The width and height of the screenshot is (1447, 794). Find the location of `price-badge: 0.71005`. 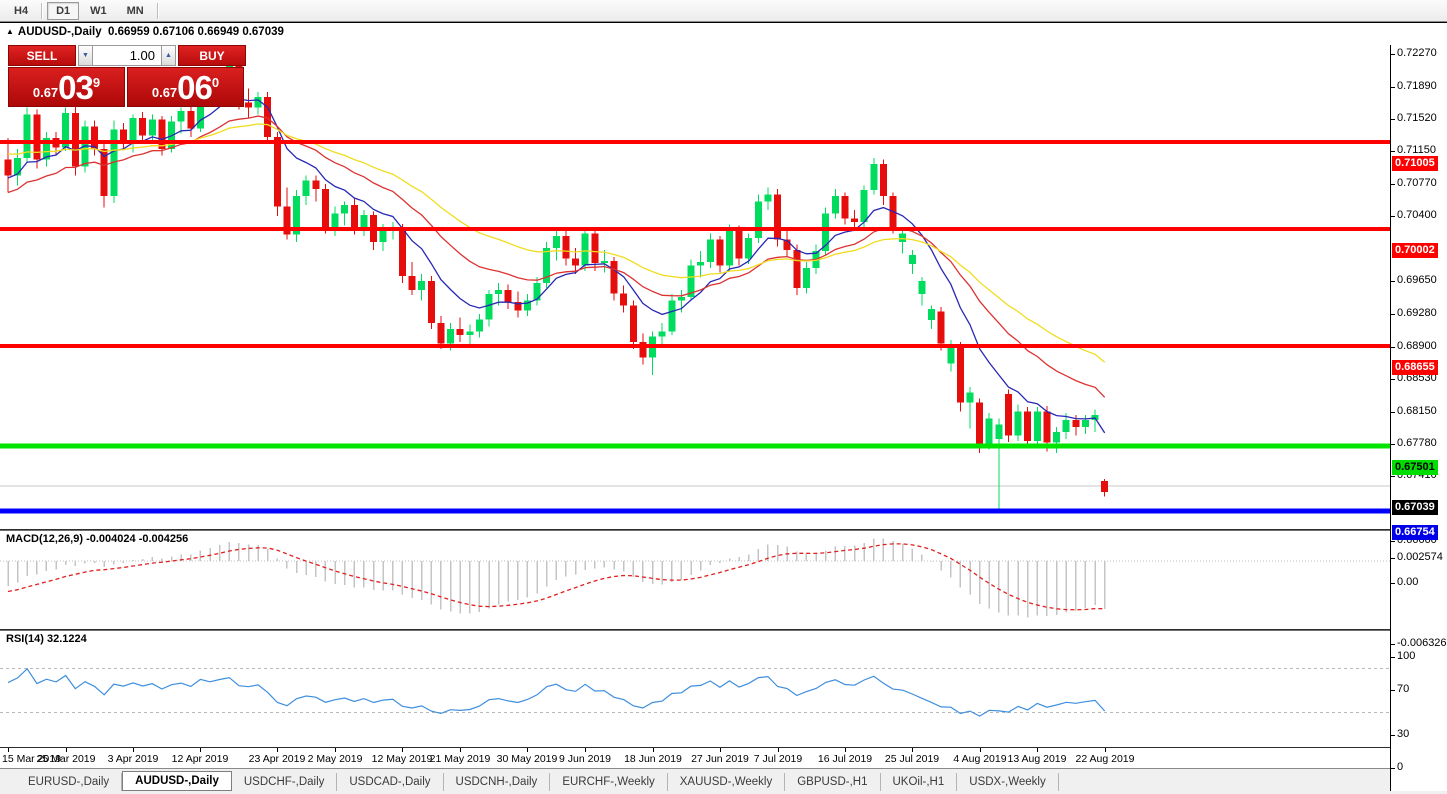

price-badge: 0.71005 is located at coordinates (1415, 163).